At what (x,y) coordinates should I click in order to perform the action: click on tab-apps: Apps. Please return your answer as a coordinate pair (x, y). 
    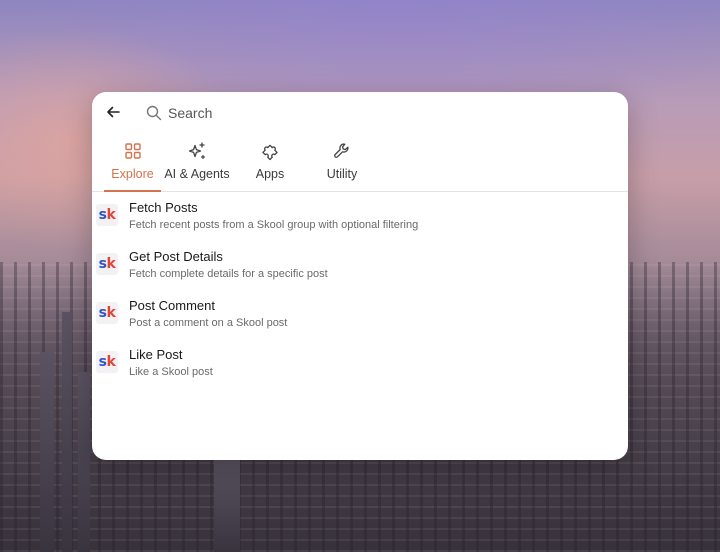
    Looking at the image, I should click on (270, 162).